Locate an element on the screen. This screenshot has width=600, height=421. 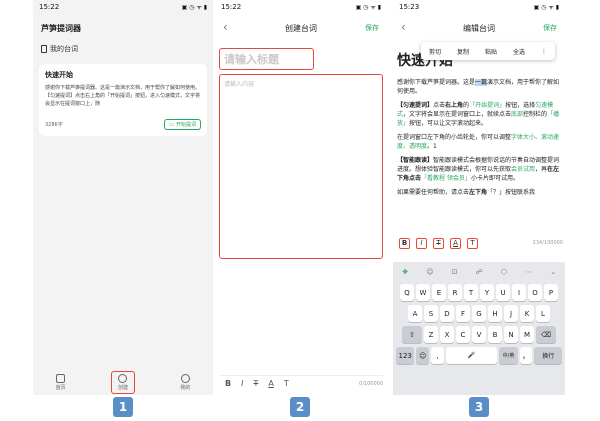
key-c: C is located at coordinates (463, 334).